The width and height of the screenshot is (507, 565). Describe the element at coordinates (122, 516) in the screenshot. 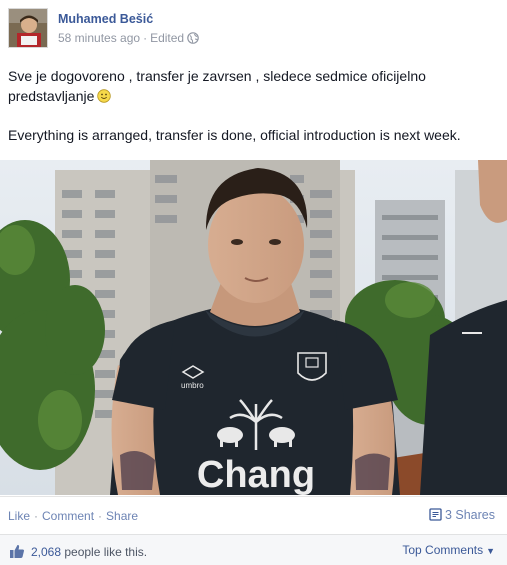

I see `share-link: Share` at that location.